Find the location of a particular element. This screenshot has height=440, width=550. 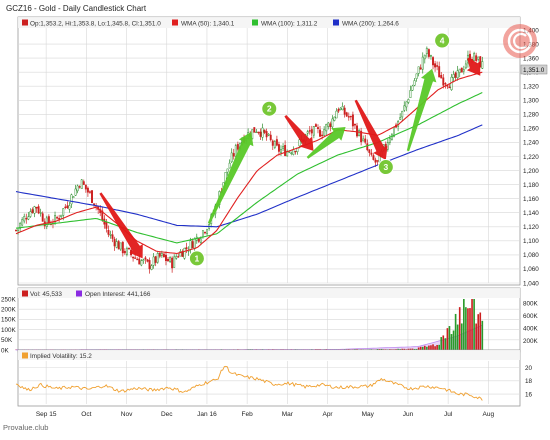

price-tick-label: 1,080 is located at coordinates (531, 255).